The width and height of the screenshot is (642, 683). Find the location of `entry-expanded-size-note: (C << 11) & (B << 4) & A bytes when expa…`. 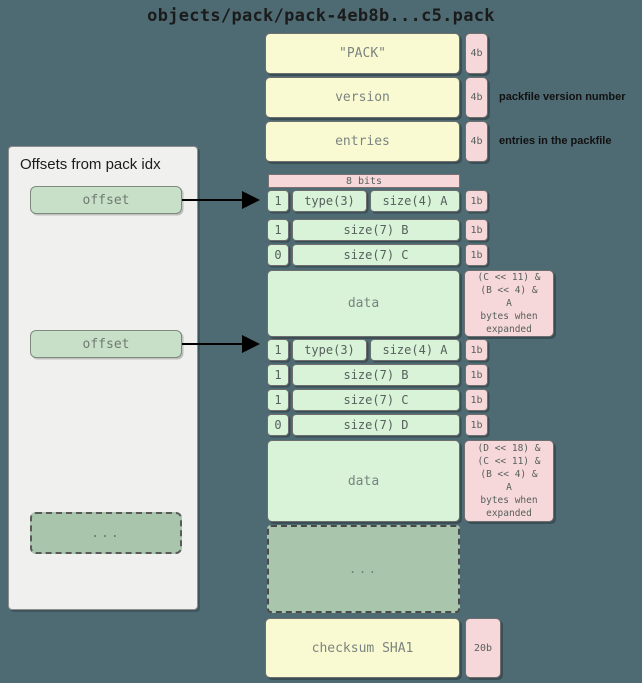

entry-expanded-size-note: (C << 11) & (B << 4) & A bytes when expa… is located at coordinates (509, 303).